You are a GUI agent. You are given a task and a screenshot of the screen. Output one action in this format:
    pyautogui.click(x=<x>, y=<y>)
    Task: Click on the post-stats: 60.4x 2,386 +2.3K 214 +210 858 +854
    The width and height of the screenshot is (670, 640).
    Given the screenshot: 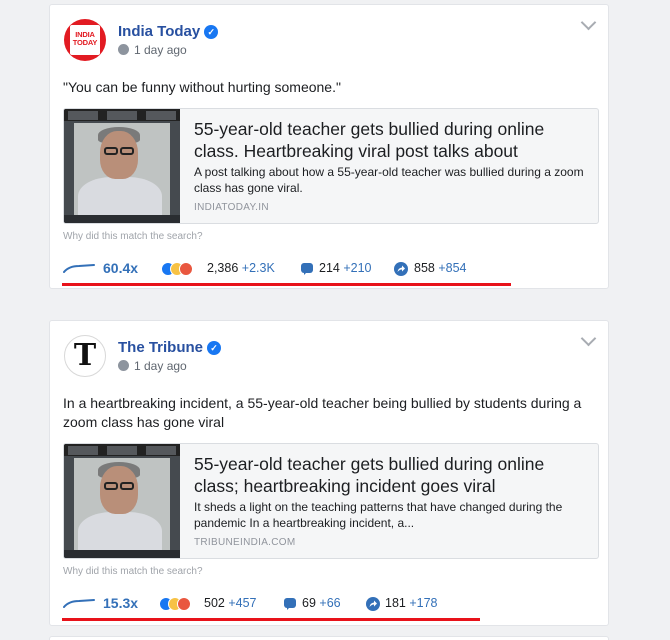 What is the action you would take?
    pyautogui.click(x=333, y=269)
    